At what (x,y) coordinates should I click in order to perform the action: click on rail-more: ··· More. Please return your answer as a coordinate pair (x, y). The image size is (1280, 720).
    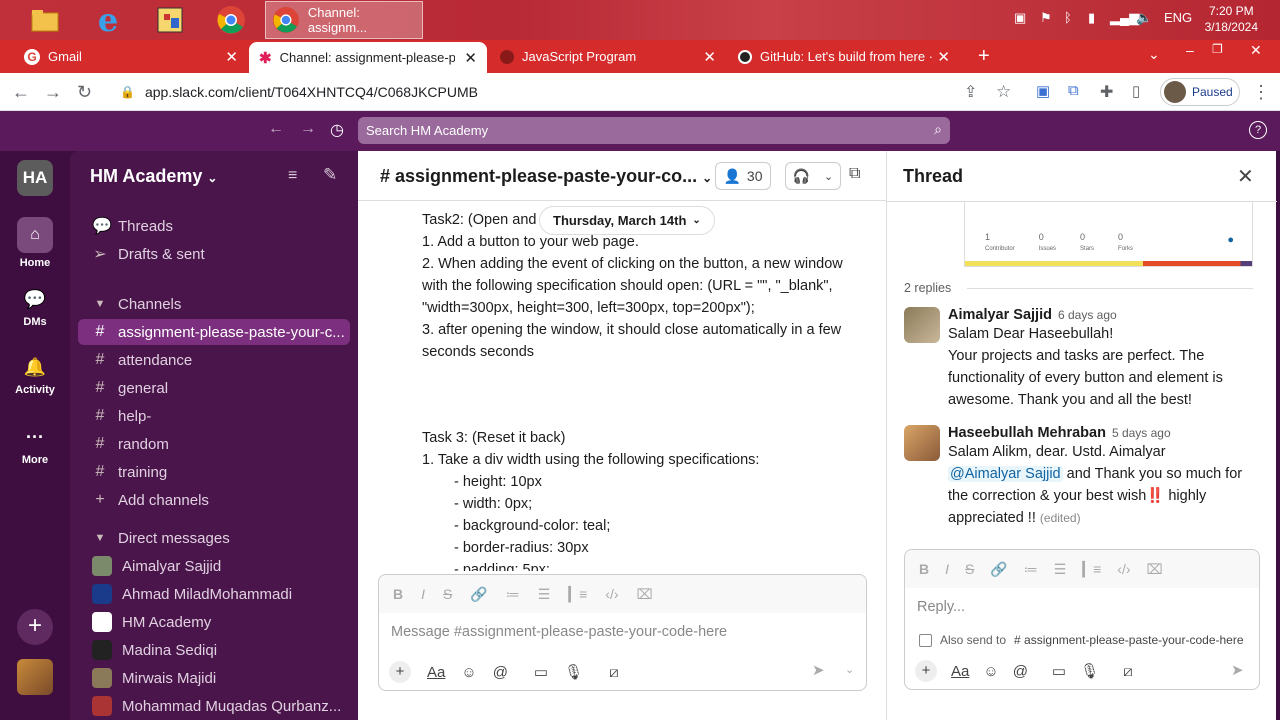
    Looking at the image, I should click on (35, 446).